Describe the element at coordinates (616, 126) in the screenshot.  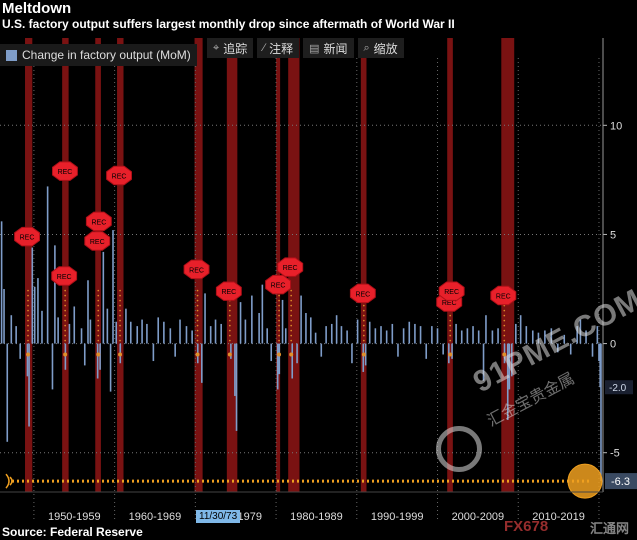
I see `y-tick-label-0: 10` at that location.